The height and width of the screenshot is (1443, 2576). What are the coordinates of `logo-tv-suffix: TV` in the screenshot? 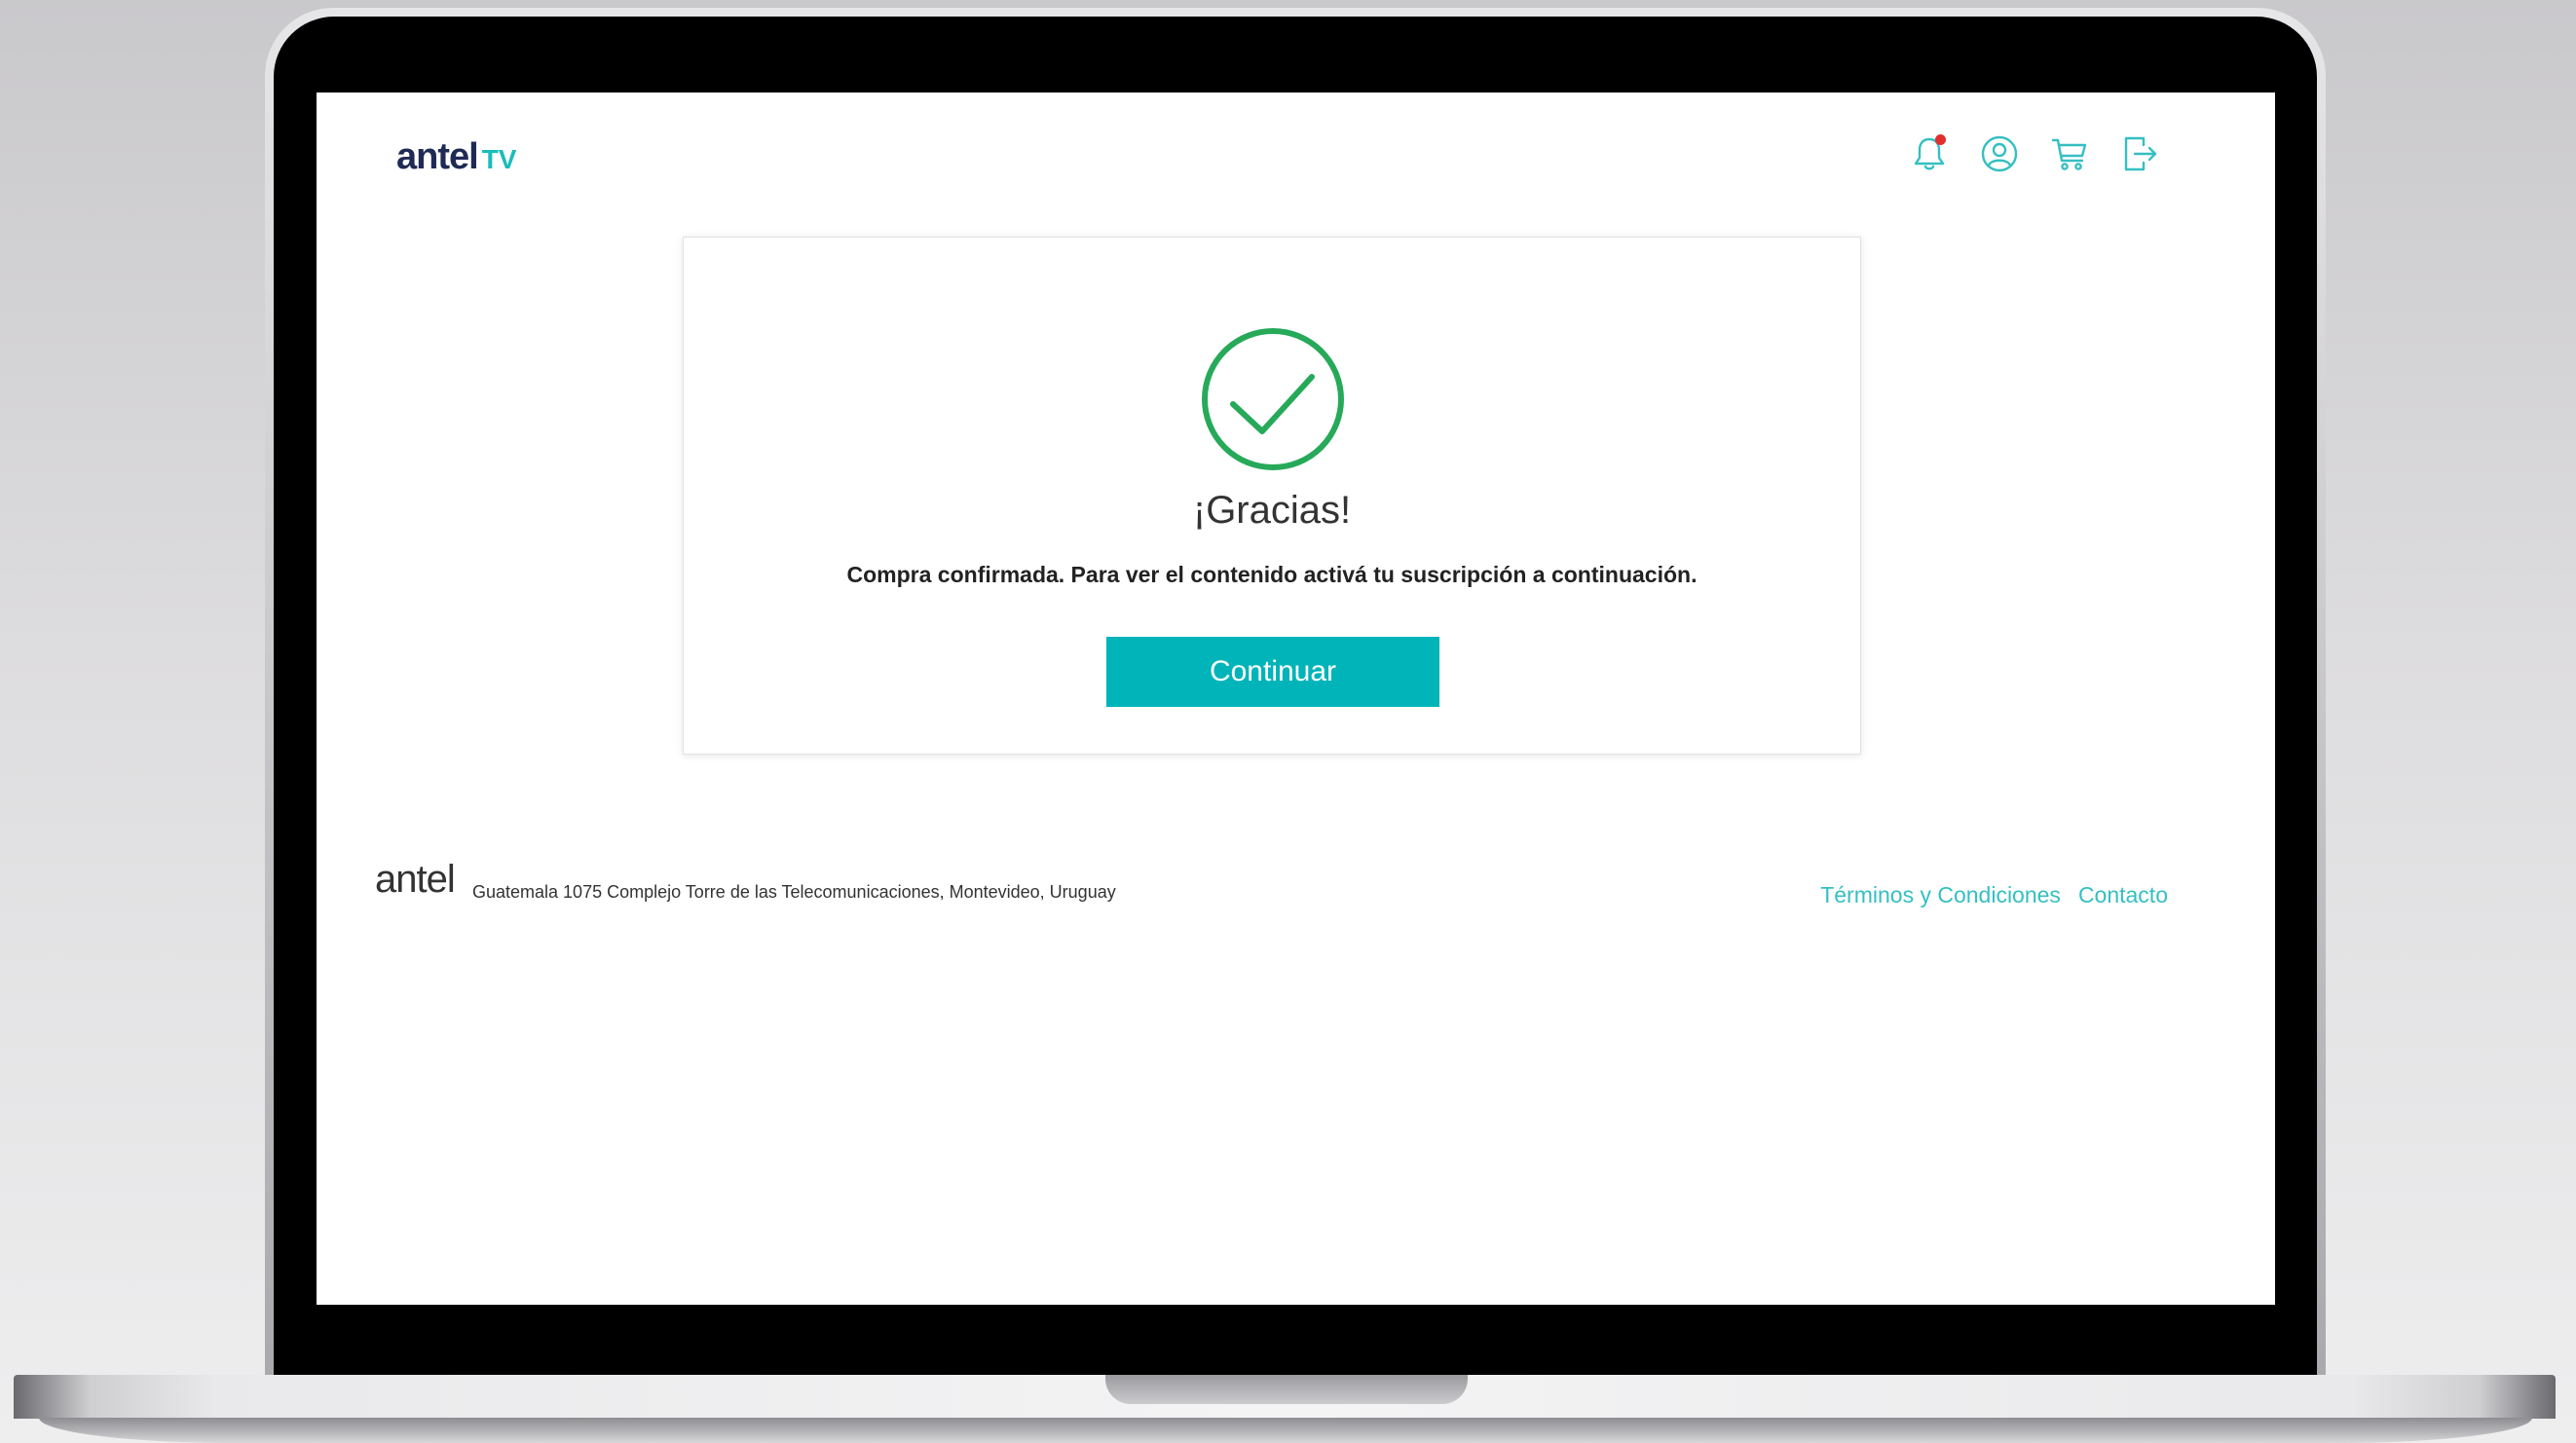 It's located at (499, 159).